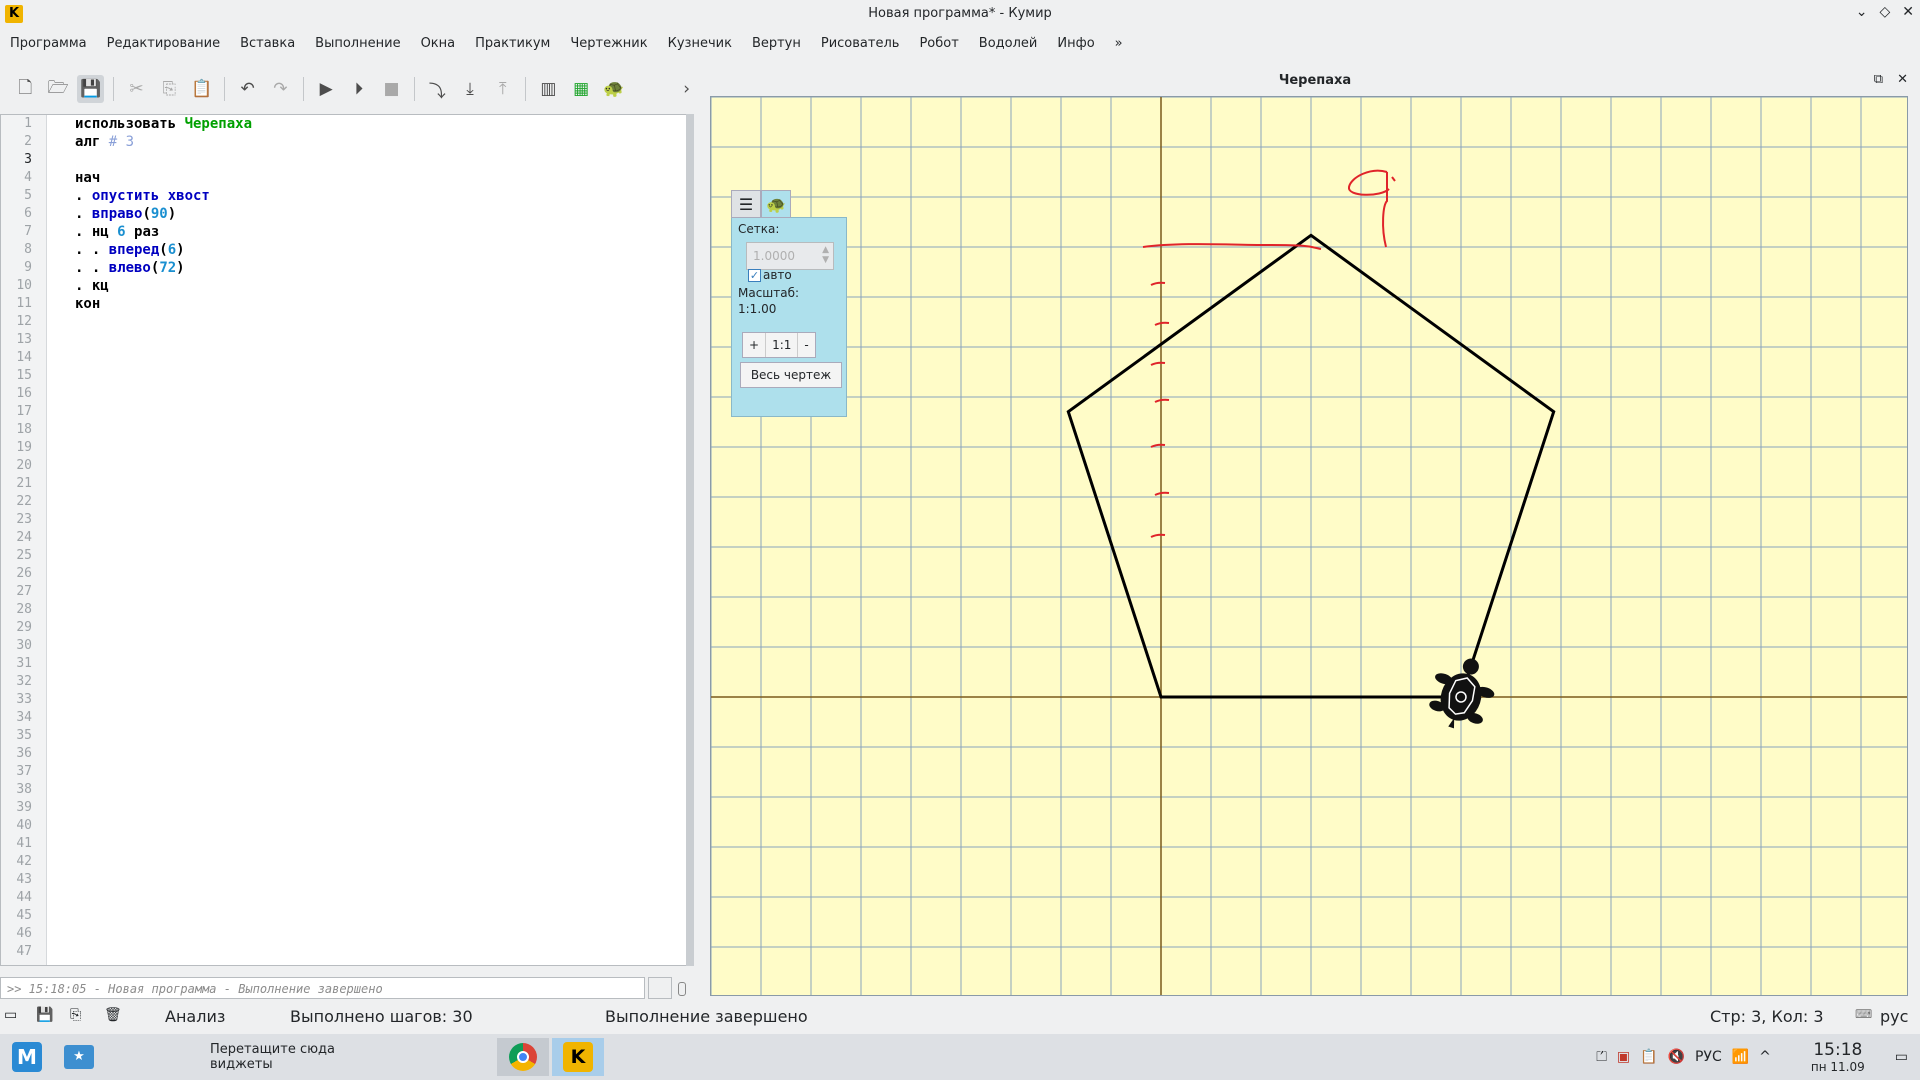 The image size is (1920, 1080). I want to click on whole-drawing-button: Весь чертеж, so click(791, 375).